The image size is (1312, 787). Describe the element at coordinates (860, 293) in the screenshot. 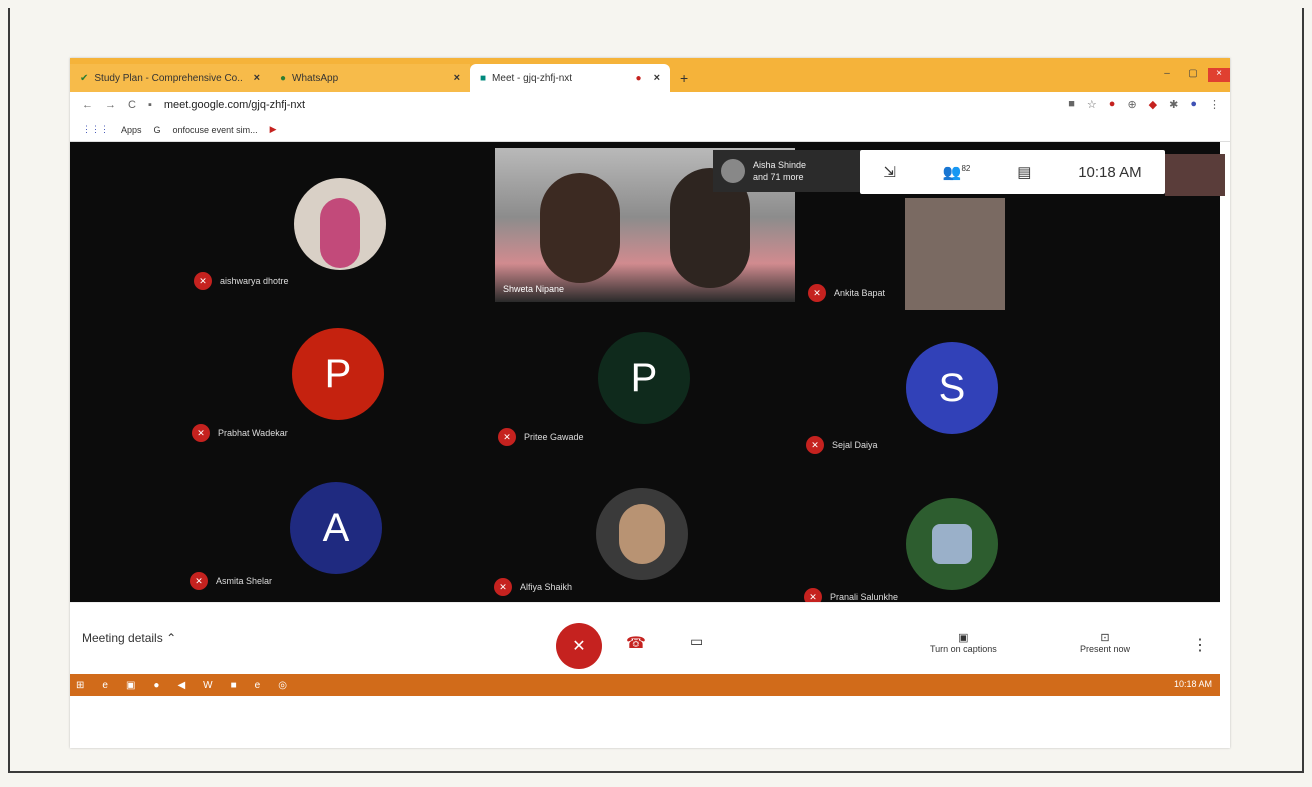

I see `participant-name: Ankita Bapat` at that location.